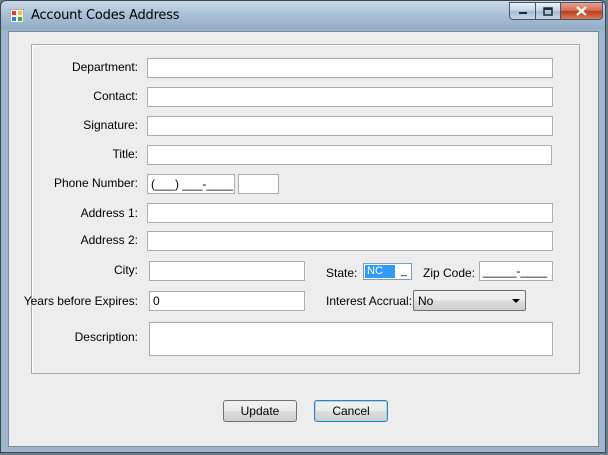 The image size is (608, 455). I want to click on minimize-icon, so click(522, 13).